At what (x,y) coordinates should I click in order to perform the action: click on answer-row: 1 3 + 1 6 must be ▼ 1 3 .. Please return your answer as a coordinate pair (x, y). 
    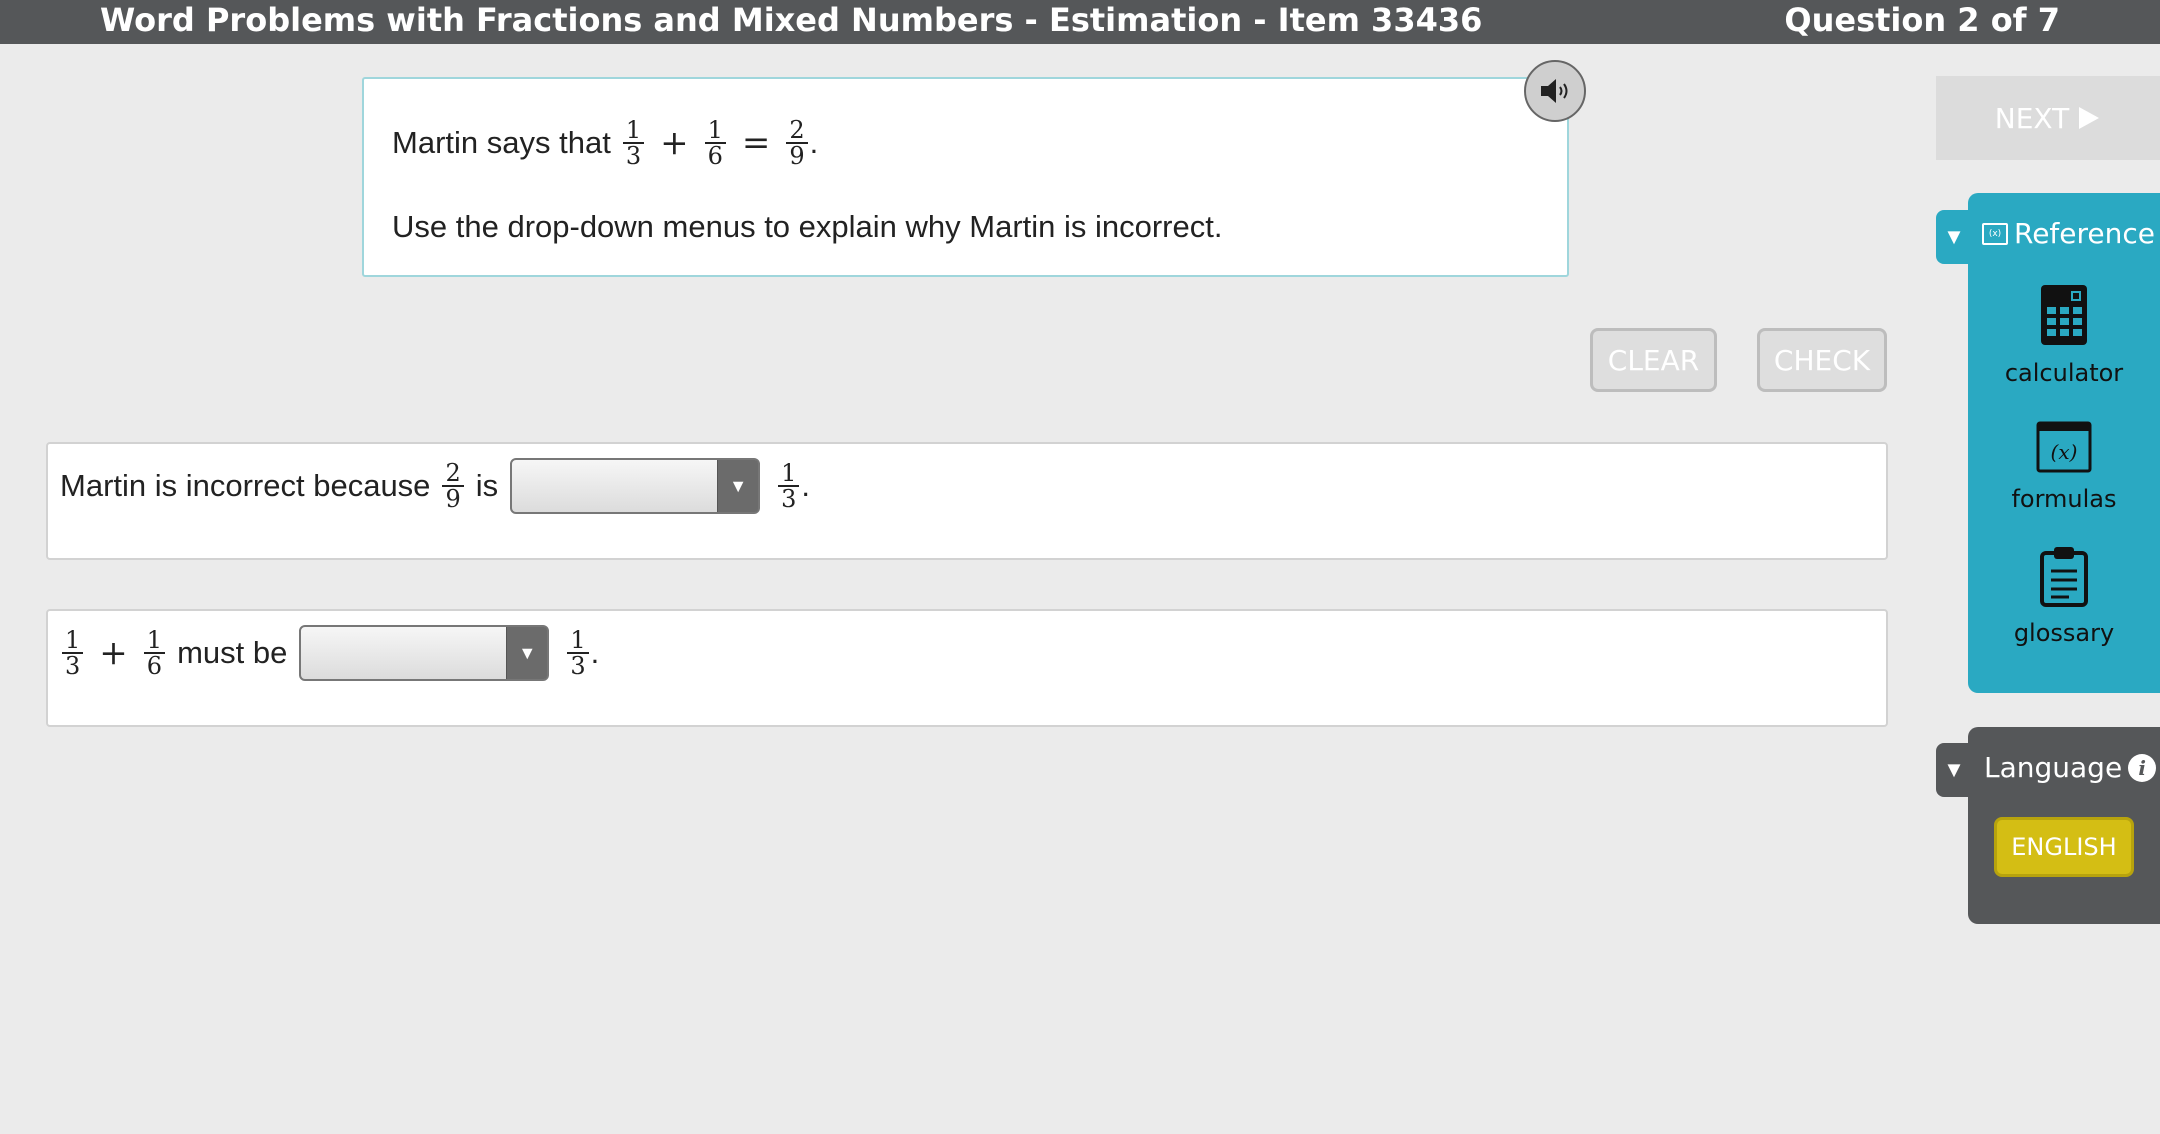
    Looking at the image, I should click on (967, 668).